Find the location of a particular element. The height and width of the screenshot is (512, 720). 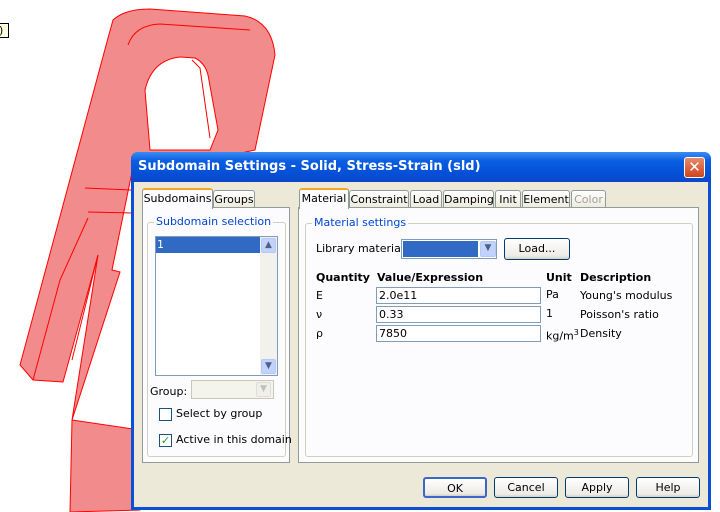

tab-material: Material is located at coordinates (324, 198).